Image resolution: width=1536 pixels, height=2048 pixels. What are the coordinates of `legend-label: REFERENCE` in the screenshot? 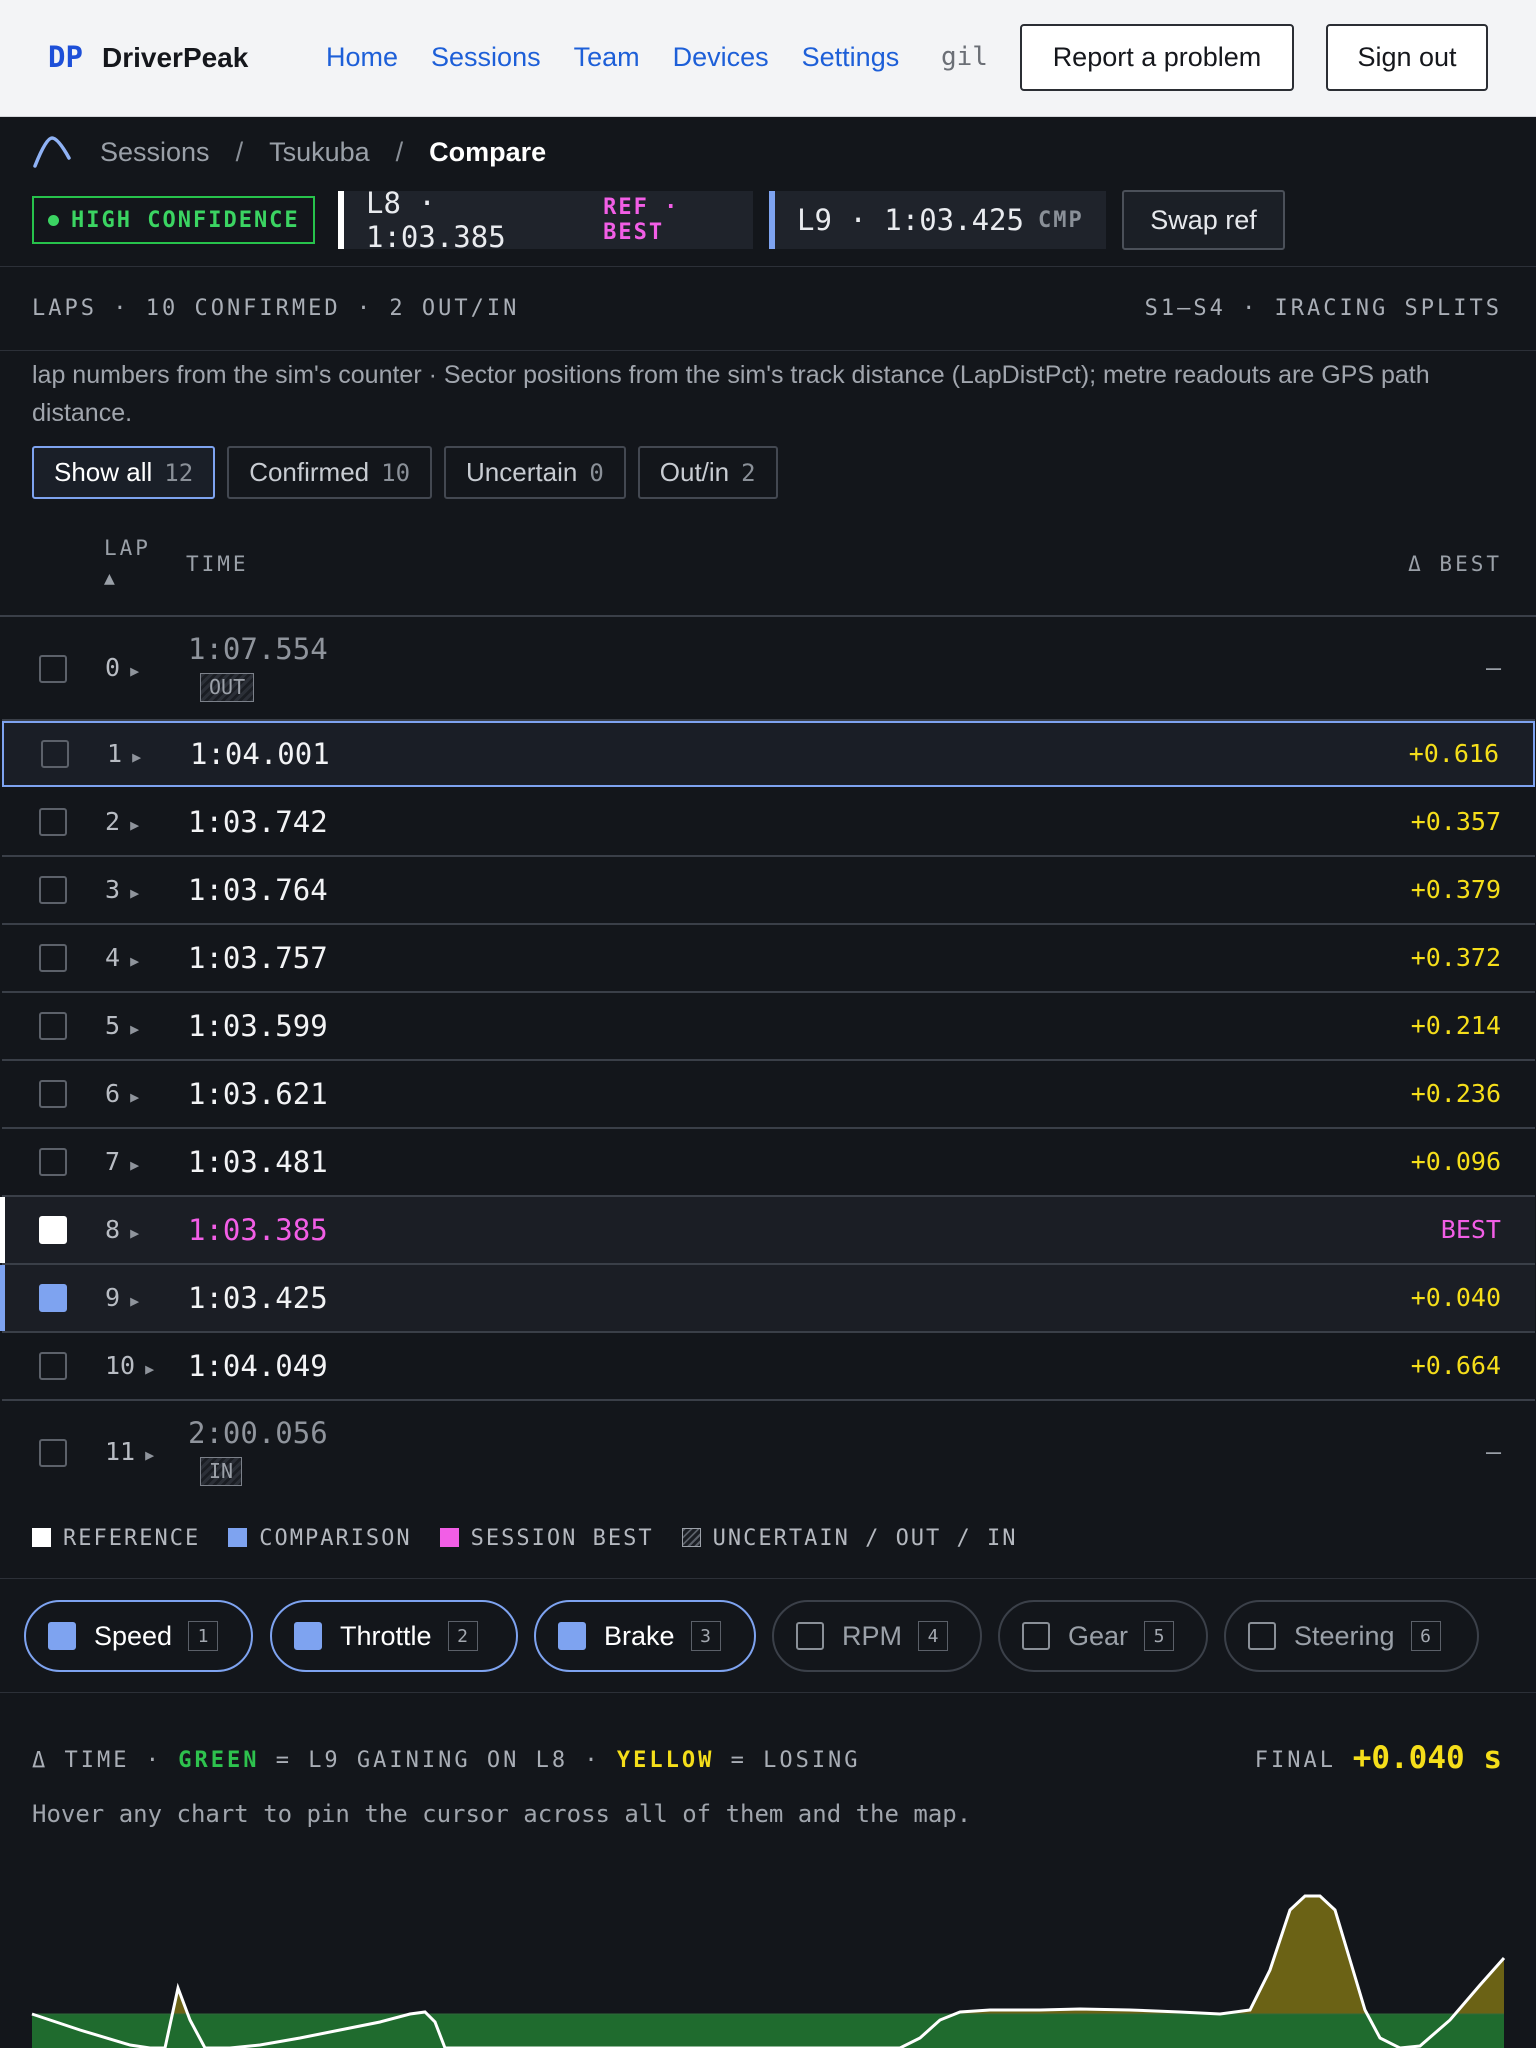 It's located at (132, 1538).